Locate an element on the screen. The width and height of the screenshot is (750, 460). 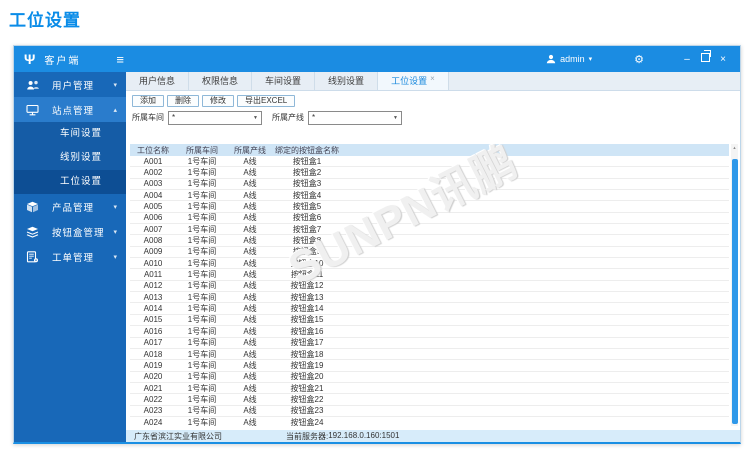
tab-permission-info: 权限信息 is located at coordinates (221, 81).